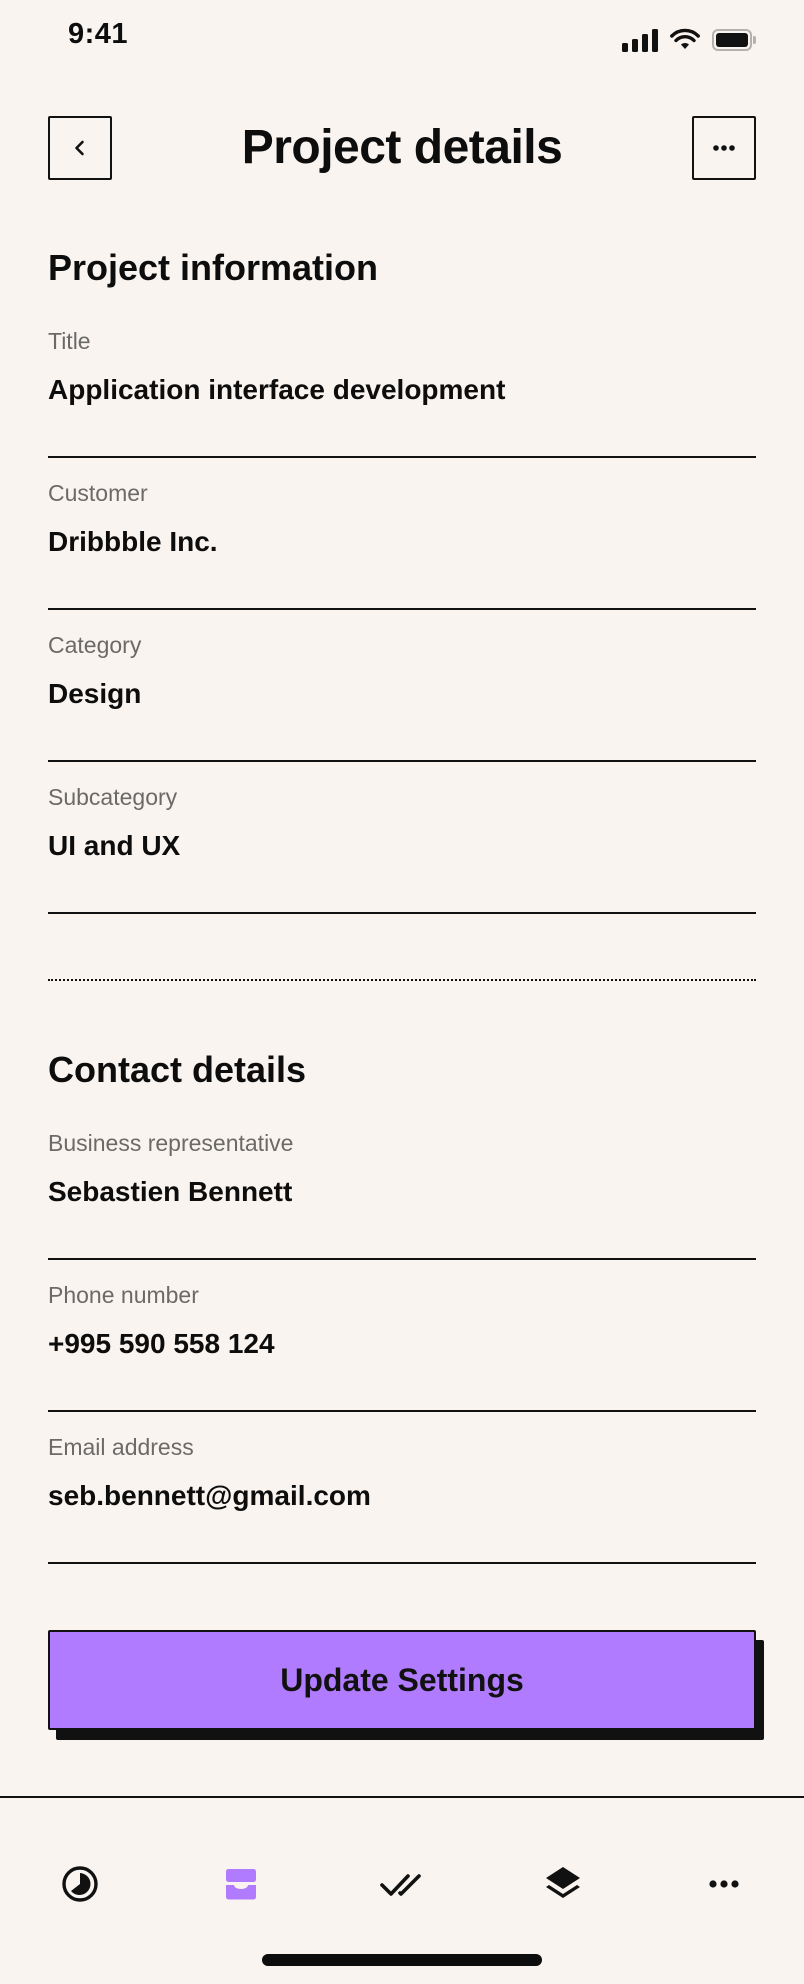 Image resolution: width=804 pixels, height=1984 pixels. I want to click on section-divider, so click(402, 980).